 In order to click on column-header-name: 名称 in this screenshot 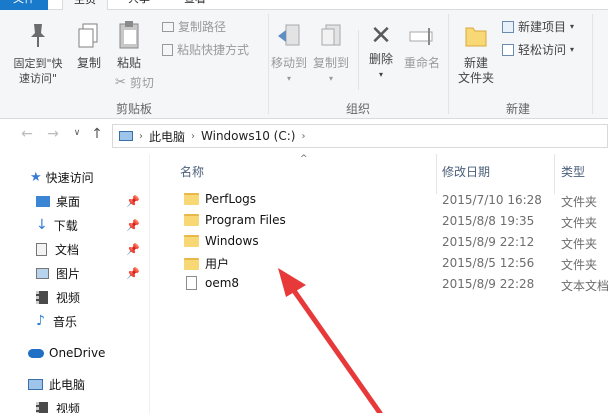, I will do `click(192, 172)`.